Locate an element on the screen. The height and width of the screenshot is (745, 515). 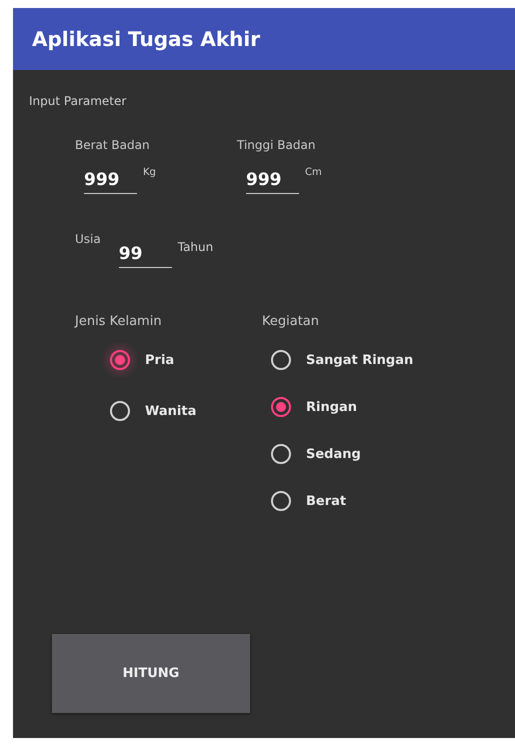
field-label: Usia is located at coordinates (88, 239).